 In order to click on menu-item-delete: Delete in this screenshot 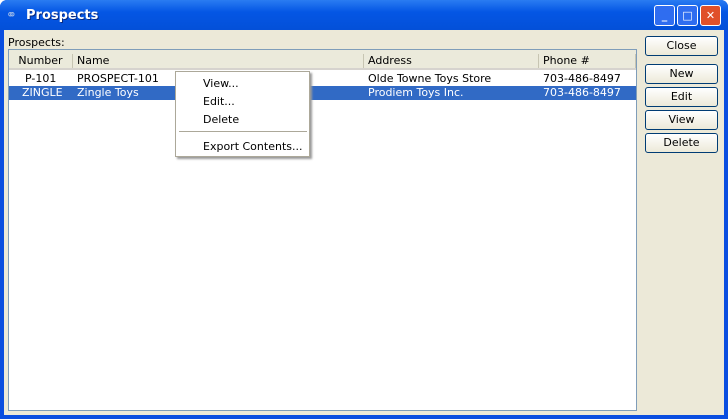, I will do `click(221, 119)`.